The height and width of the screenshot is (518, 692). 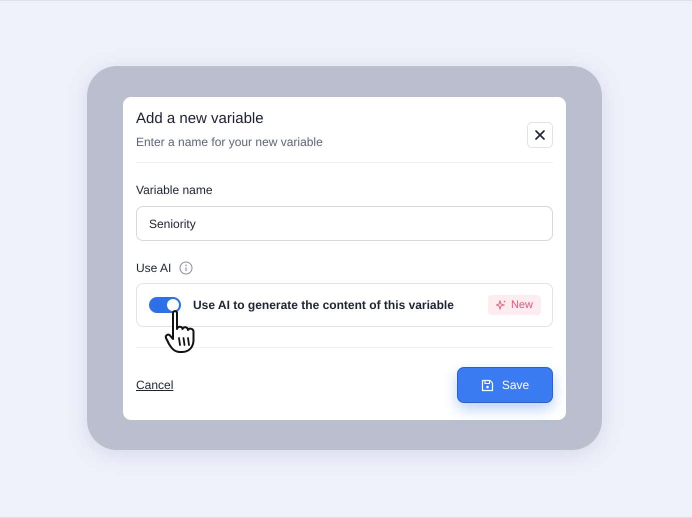 What do you see at coordinates (200, 119) in the screenshot?
I see `dialog-title: Add a new variable` at bounding box center [200, 119].